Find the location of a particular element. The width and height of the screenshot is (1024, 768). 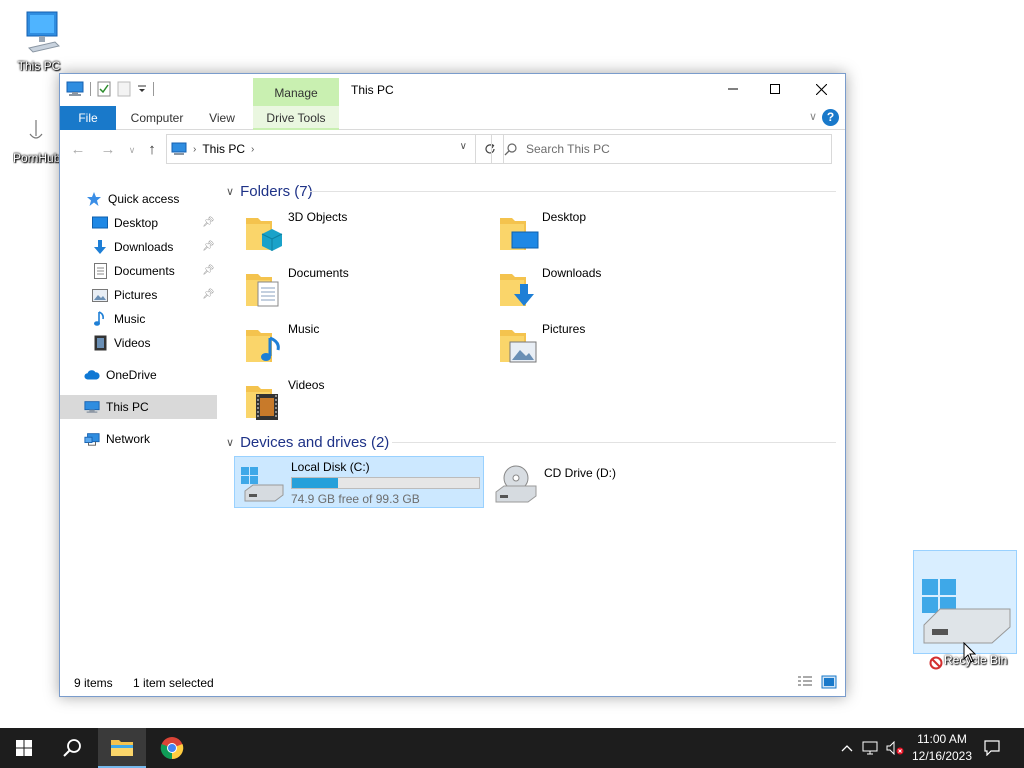

address-bar: › This PC › ∨ is located at coordinates (321, 149).